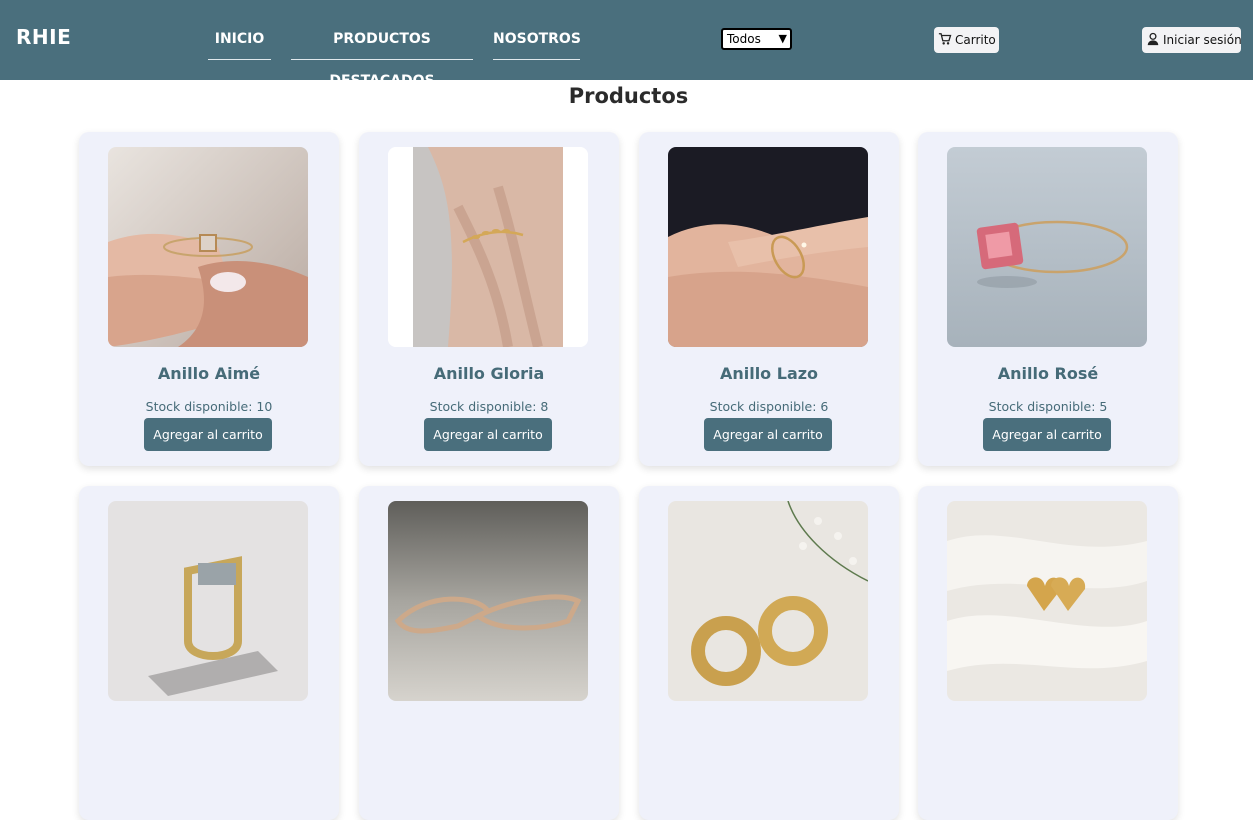  What do you see at coordinates (209, 373) in the screenshot?
I see `product-name: Anillo Aimé` at bounding box center [209, 373].